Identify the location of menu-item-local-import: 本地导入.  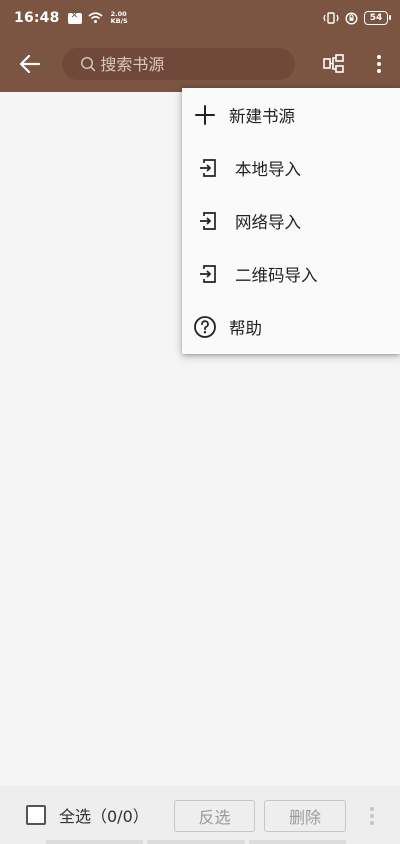
(291, 167).